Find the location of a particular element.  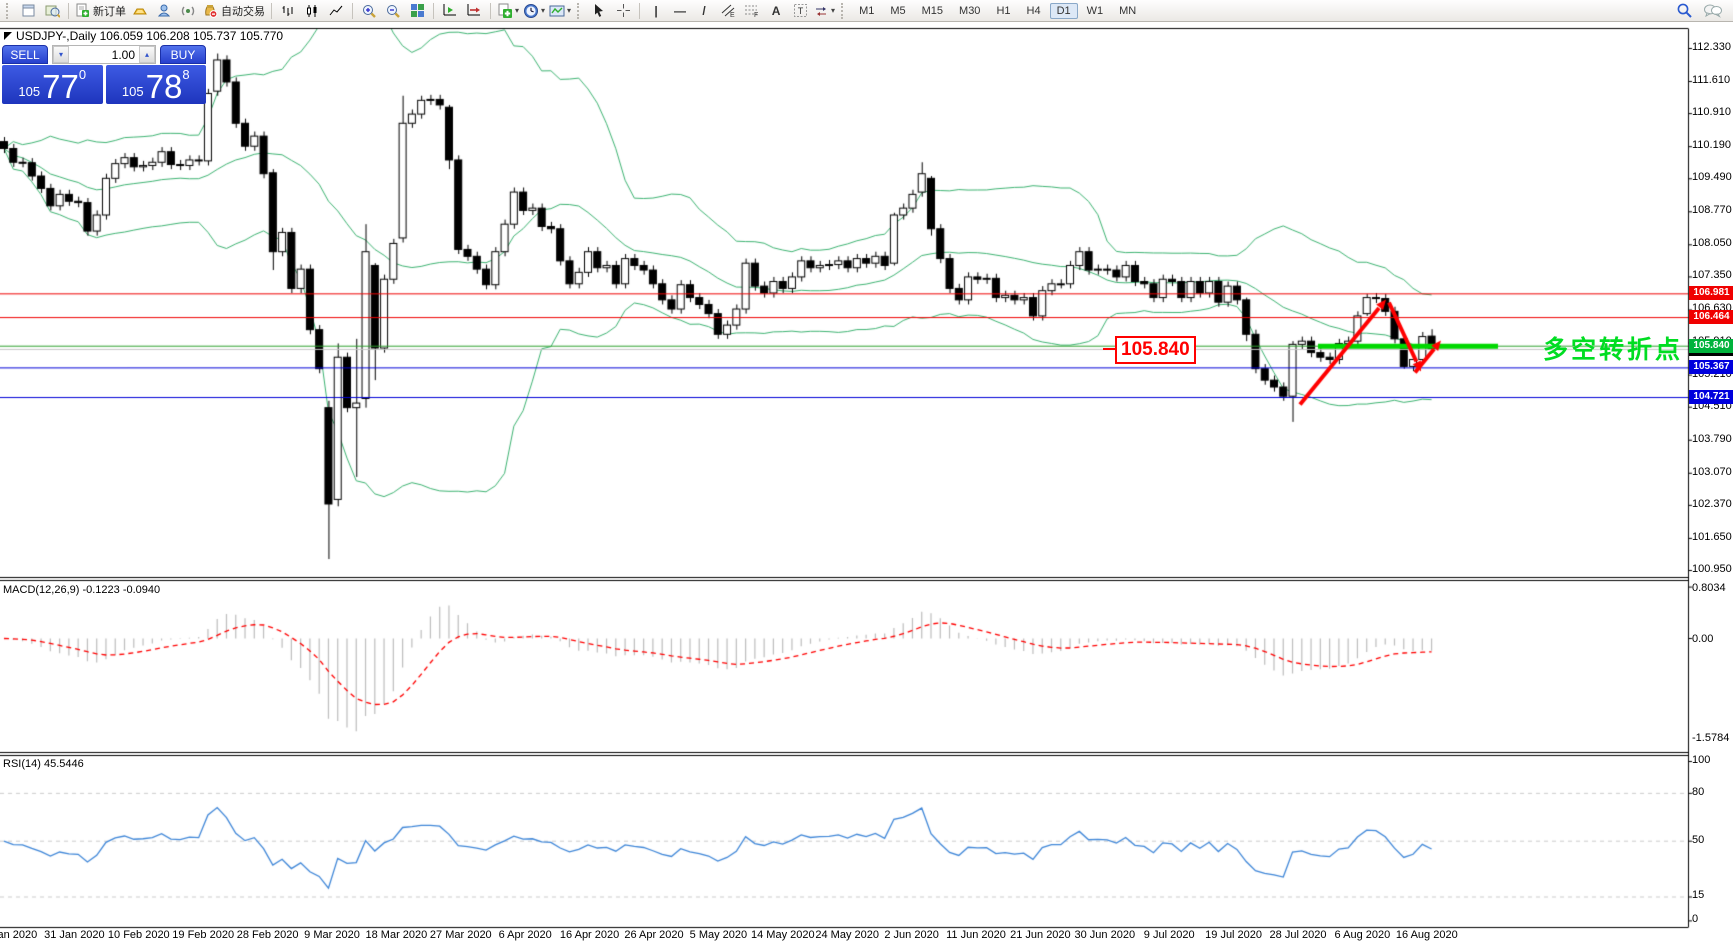

text-label-tool: T is located at coordinates (800, 11).